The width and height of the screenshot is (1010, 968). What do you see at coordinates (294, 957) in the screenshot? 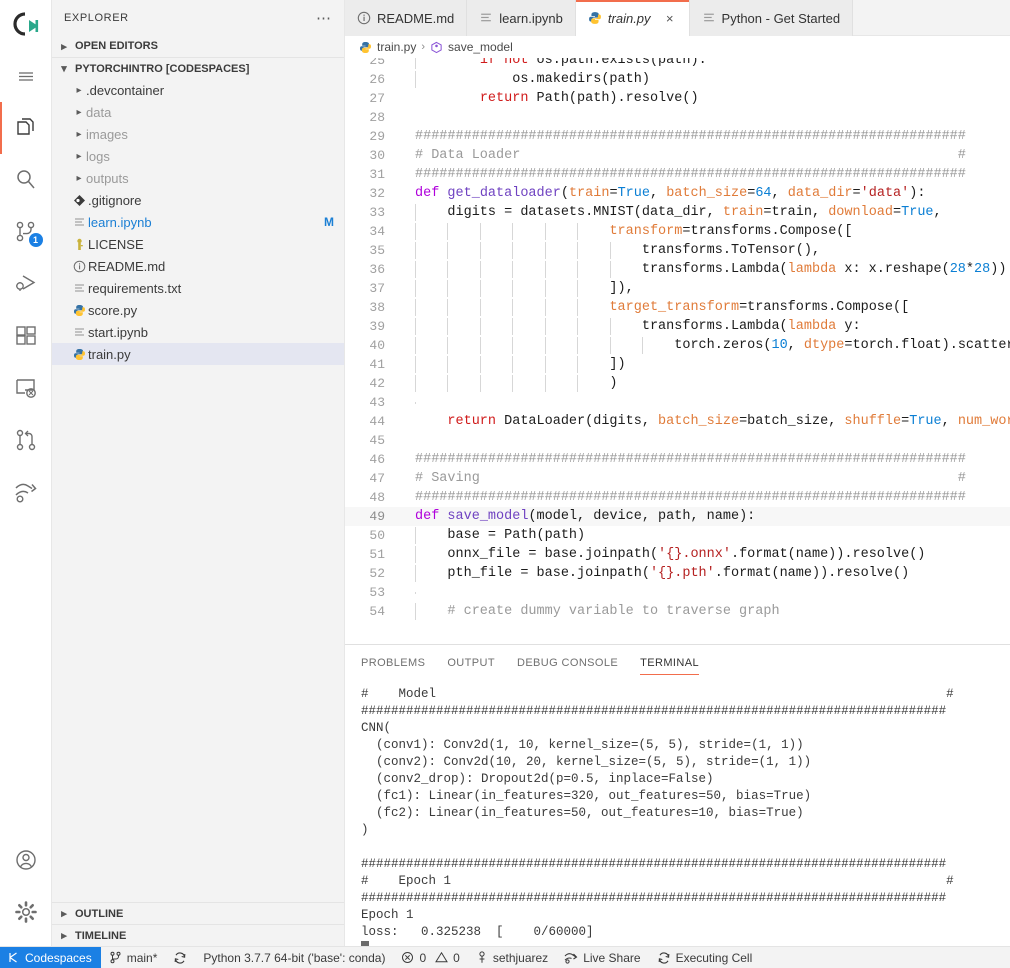
I see `status-python-interpreter: Python 3.7.7 64-bit ('base': conda)` at bounding box center [294, 957].